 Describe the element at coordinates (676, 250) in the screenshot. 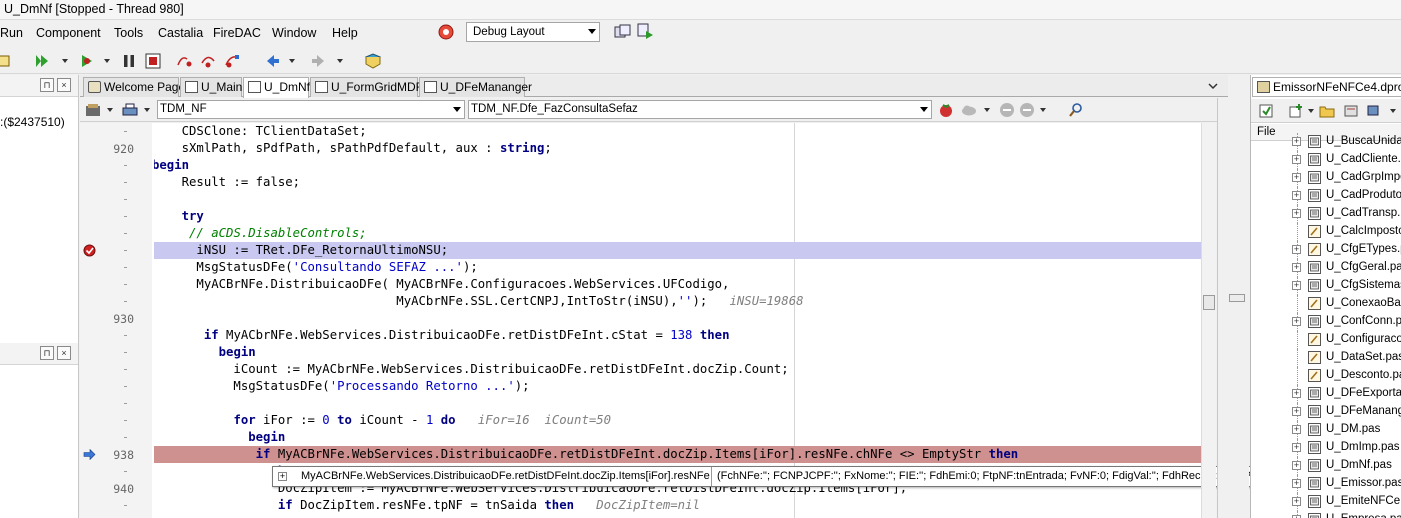

I see `code-line: iNSU := TRet.DFe_RetornaUltimoNSU;` at that location.